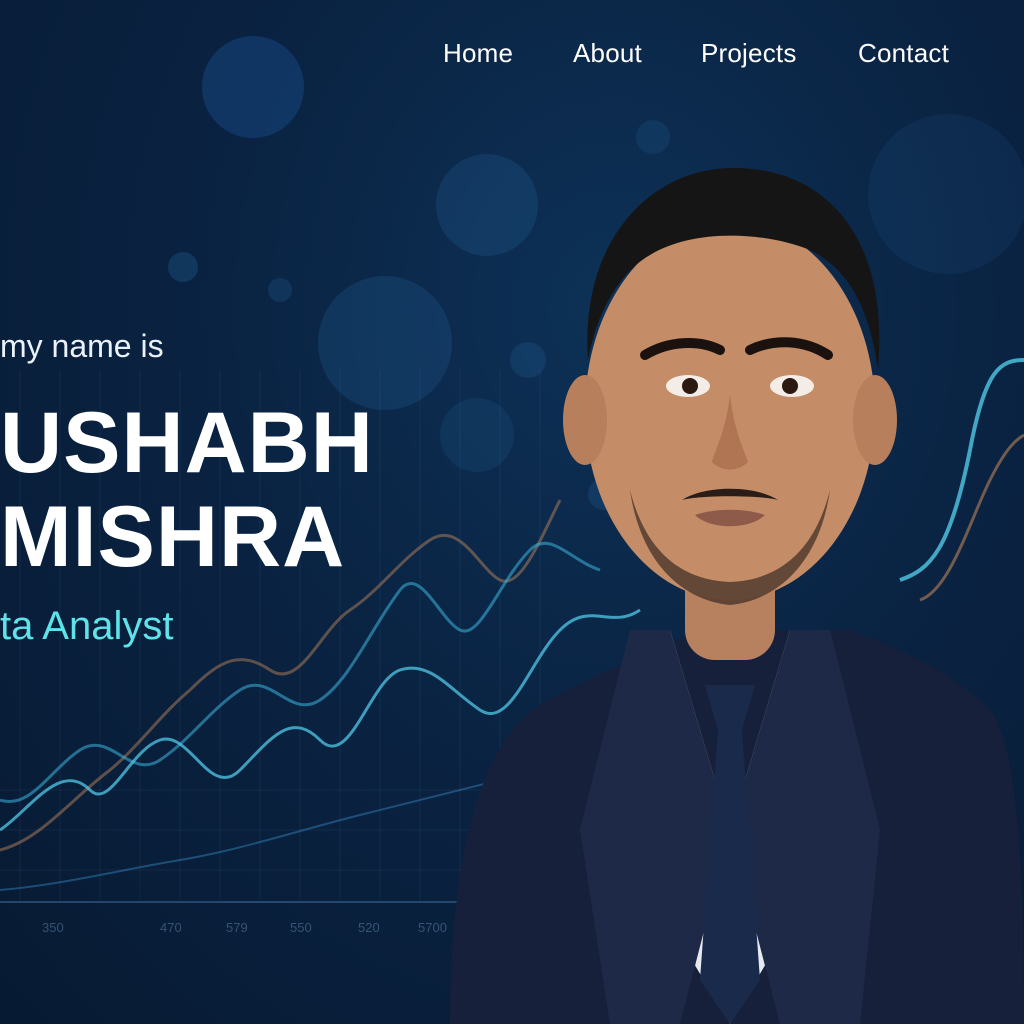 This screenshot has width=1024, height=1024. I want to click on nav-link-about: About, so click(607, 53).